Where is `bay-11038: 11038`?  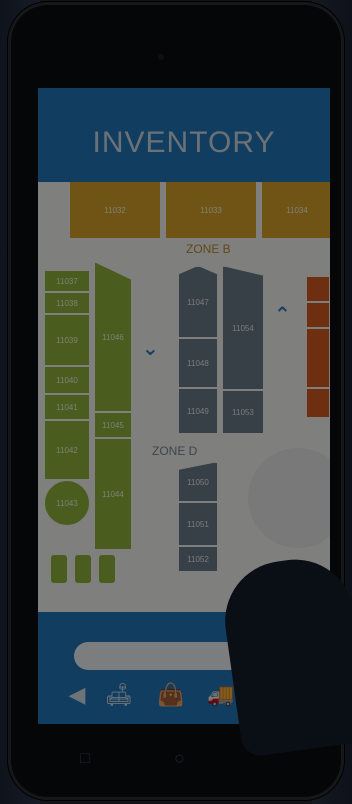 bay-11038: 11038 is located at coordinates (67, 303).